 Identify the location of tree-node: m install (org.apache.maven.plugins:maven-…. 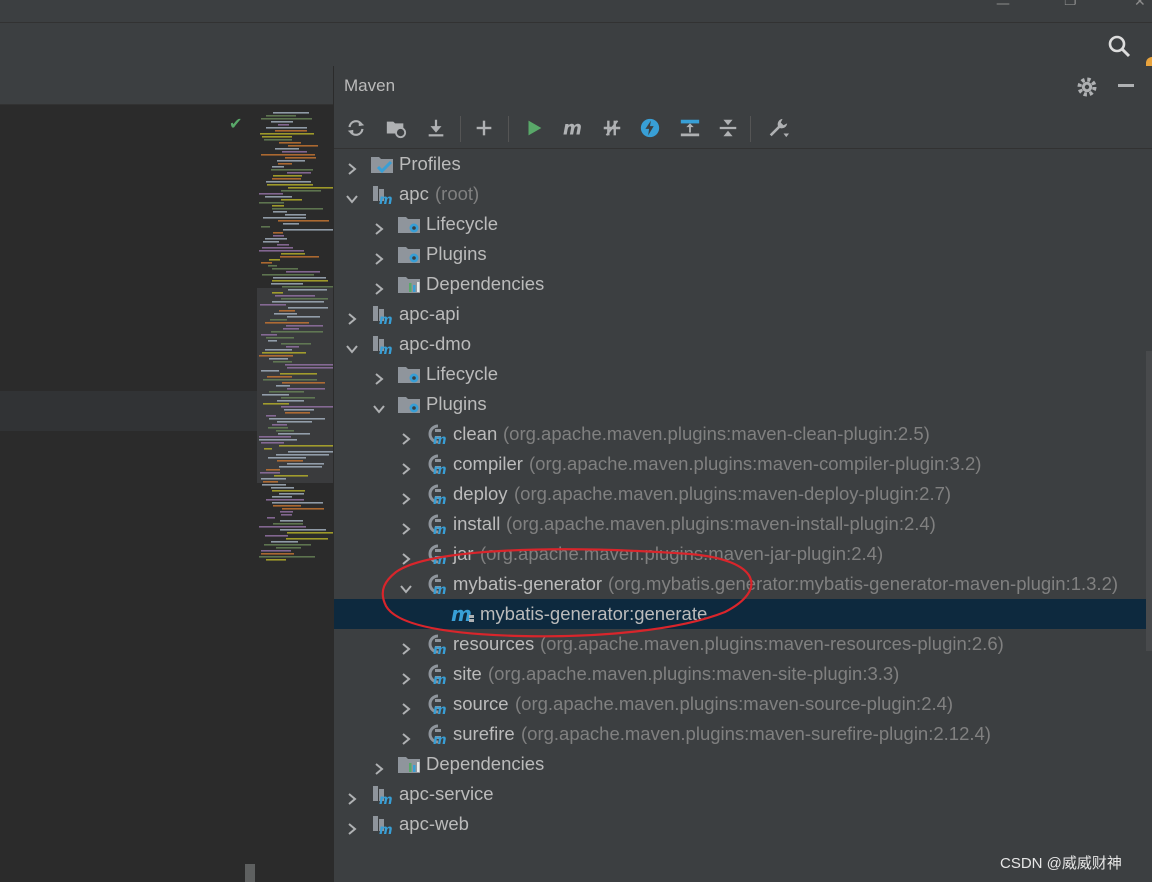
(740, 524).